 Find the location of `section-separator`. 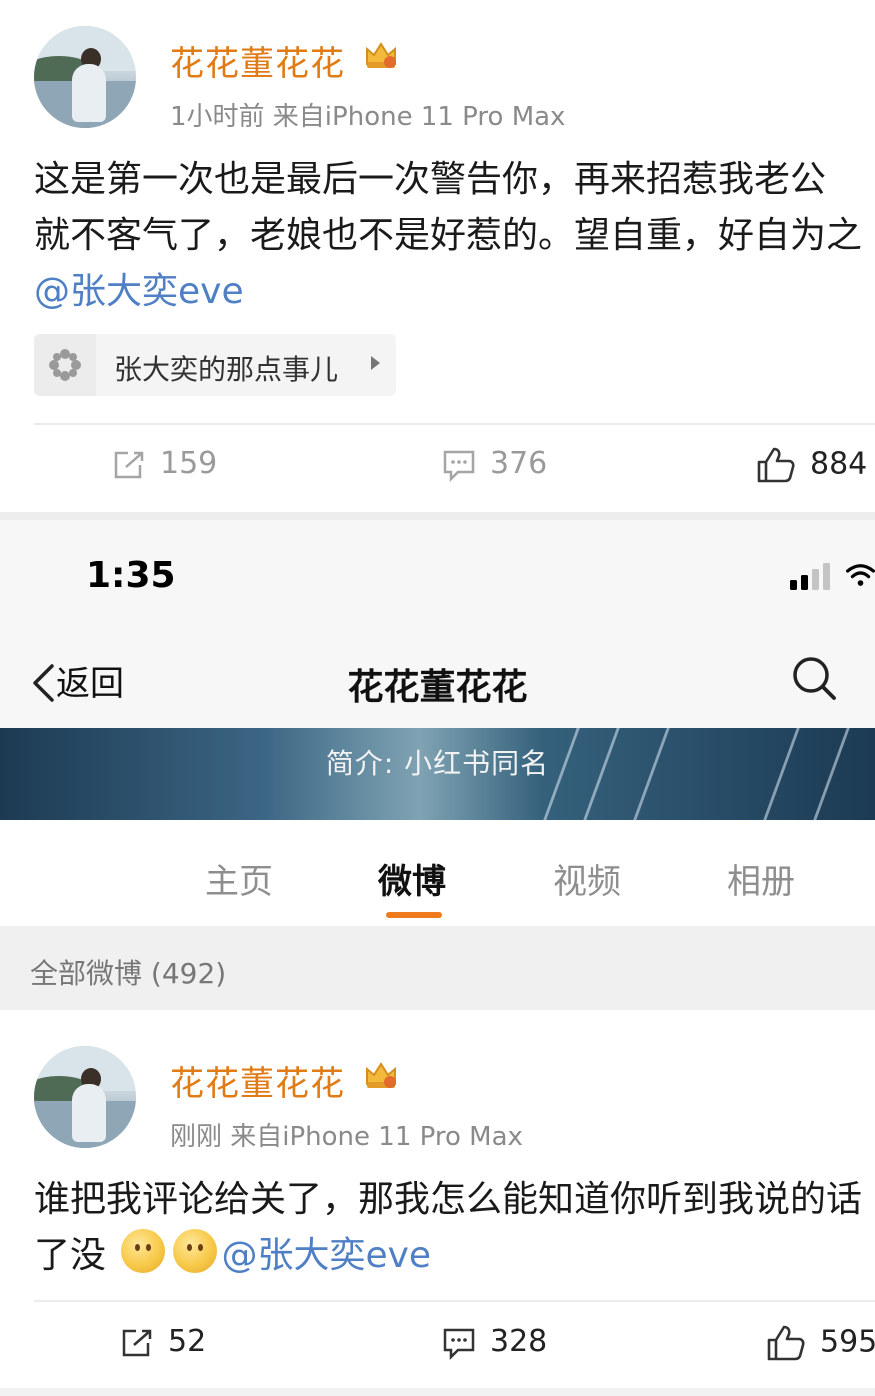

section-separator is located at coordinates (437, 516).